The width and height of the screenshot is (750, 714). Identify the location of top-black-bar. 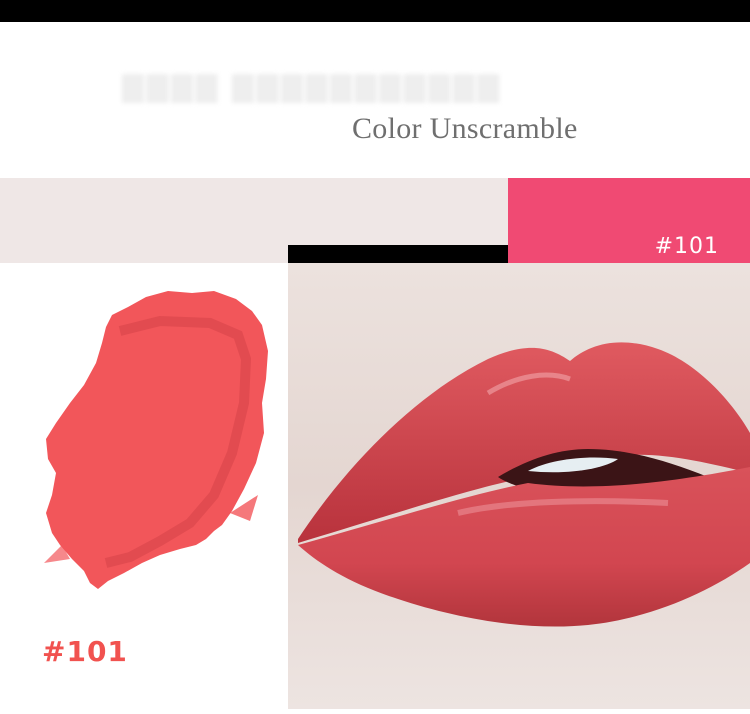
(375, 11).